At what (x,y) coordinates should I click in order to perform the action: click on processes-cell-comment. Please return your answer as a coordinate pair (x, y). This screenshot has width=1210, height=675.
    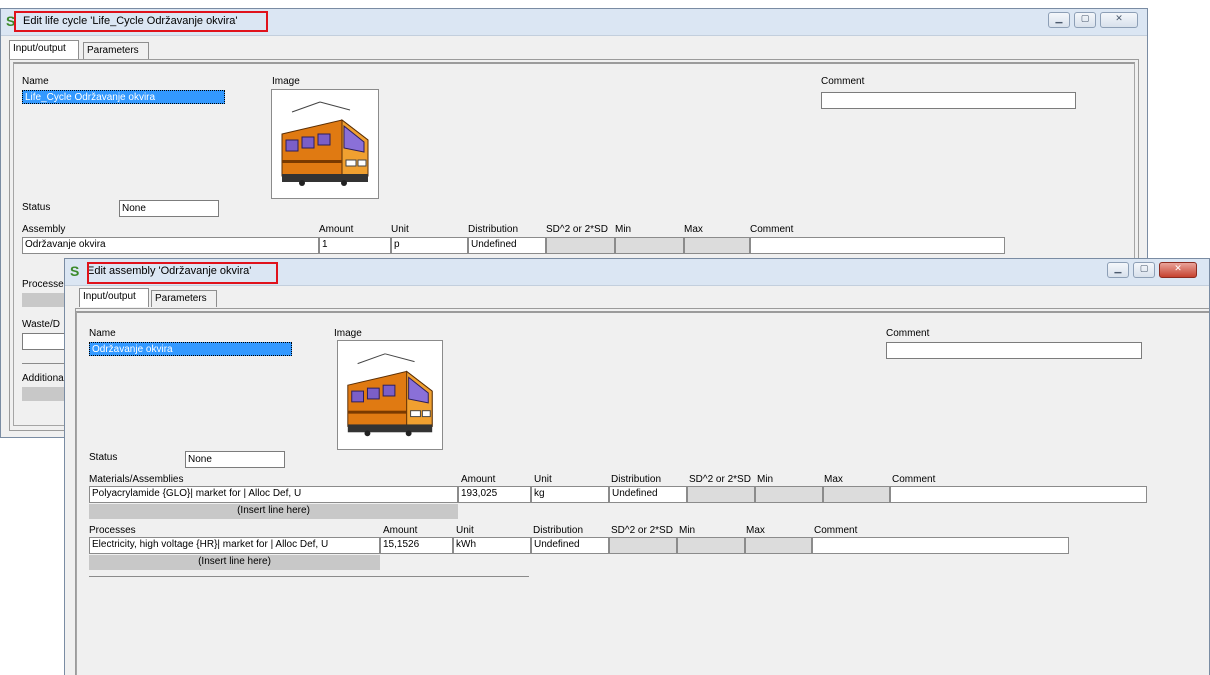
    Looking at the image, I should click on (940, 545).